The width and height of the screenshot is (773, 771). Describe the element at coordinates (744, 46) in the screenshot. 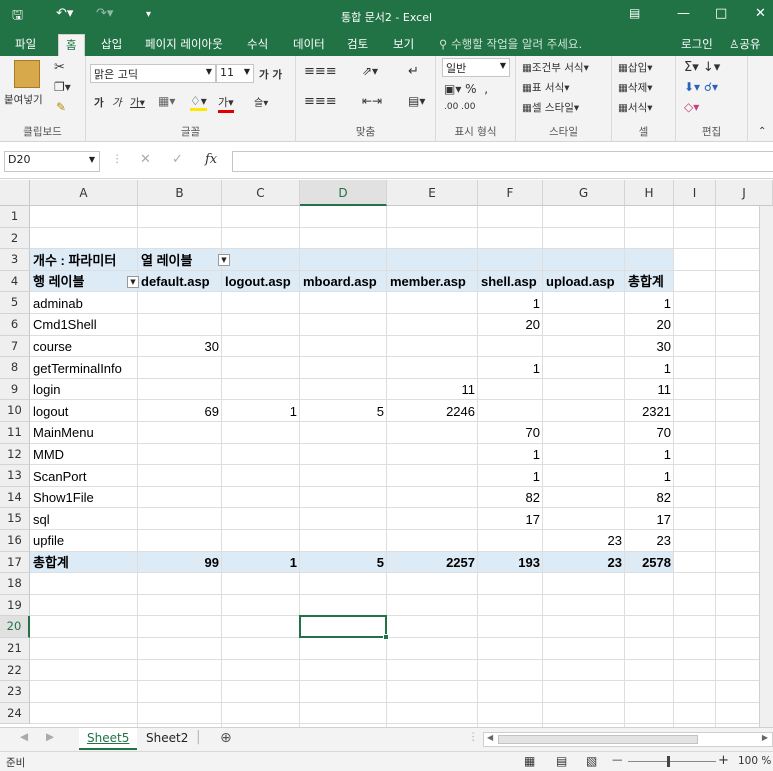

I see `share-button: ♙공유` at that location.